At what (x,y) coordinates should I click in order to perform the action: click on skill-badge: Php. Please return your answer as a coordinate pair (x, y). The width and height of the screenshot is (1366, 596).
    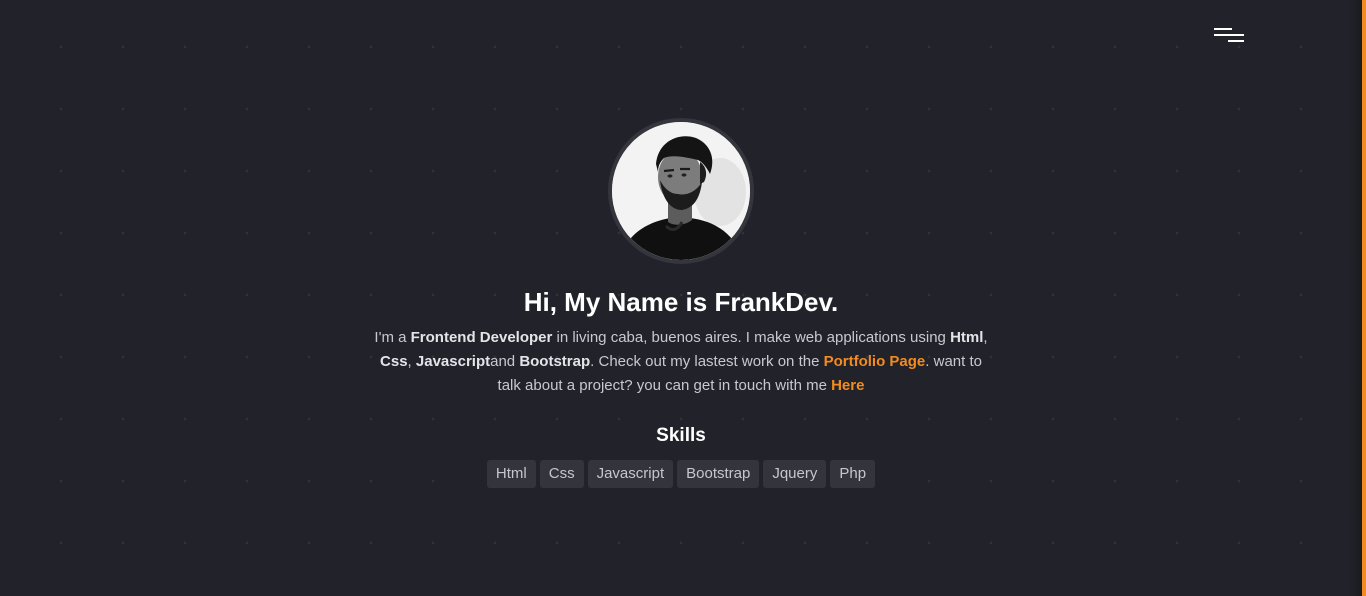
    Looking at the image, I should click on (853, 474).